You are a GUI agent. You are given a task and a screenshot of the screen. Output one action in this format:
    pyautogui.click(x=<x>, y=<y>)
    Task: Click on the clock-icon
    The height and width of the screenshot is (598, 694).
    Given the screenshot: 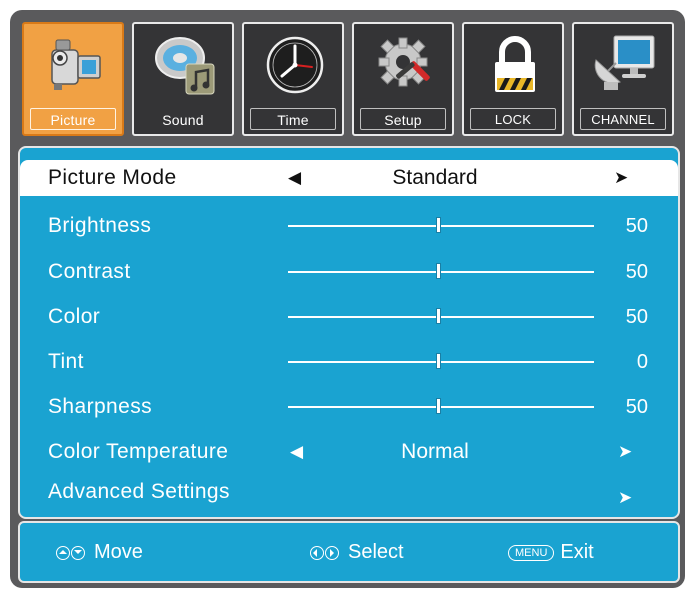 What is the action you would take?
    pyautogui.click(x=295, y=65)
    